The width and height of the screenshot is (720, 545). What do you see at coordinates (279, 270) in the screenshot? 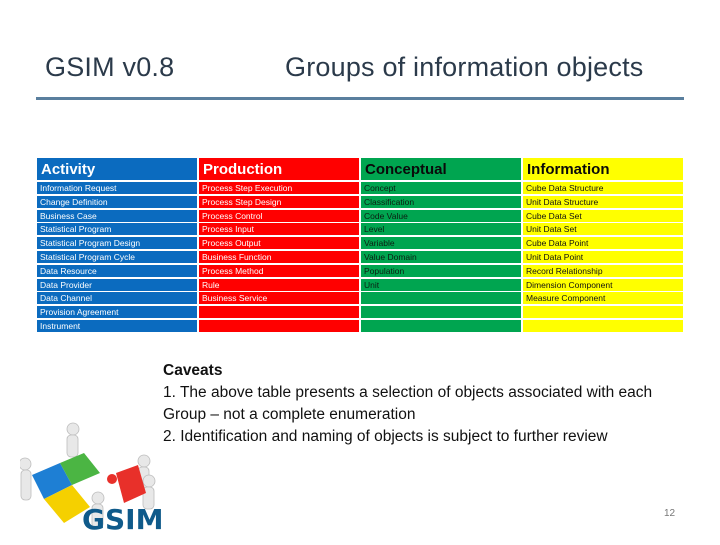
I see `table-cell: Process Method` at bounding box center [279, 270].